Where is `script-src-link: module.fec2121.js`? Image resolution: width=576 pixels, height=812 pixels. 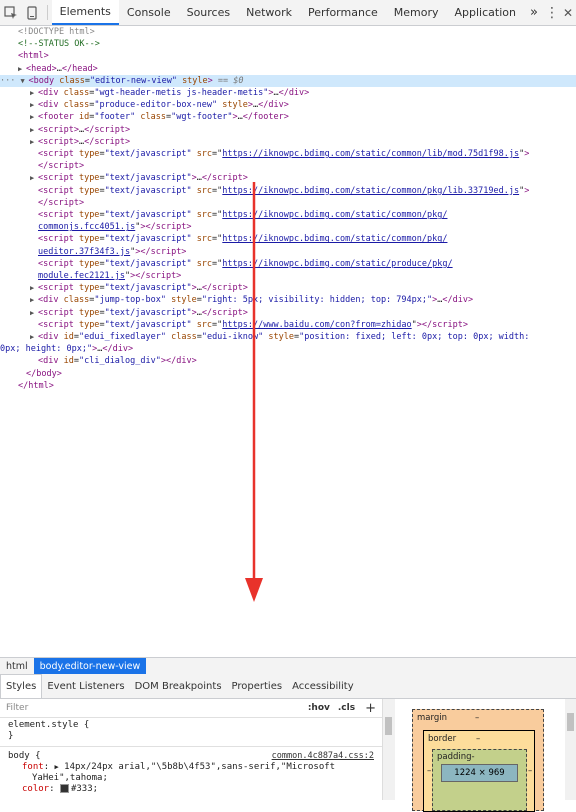 script-src-link: module.fec2121.js is located at coordinates (81, 276).